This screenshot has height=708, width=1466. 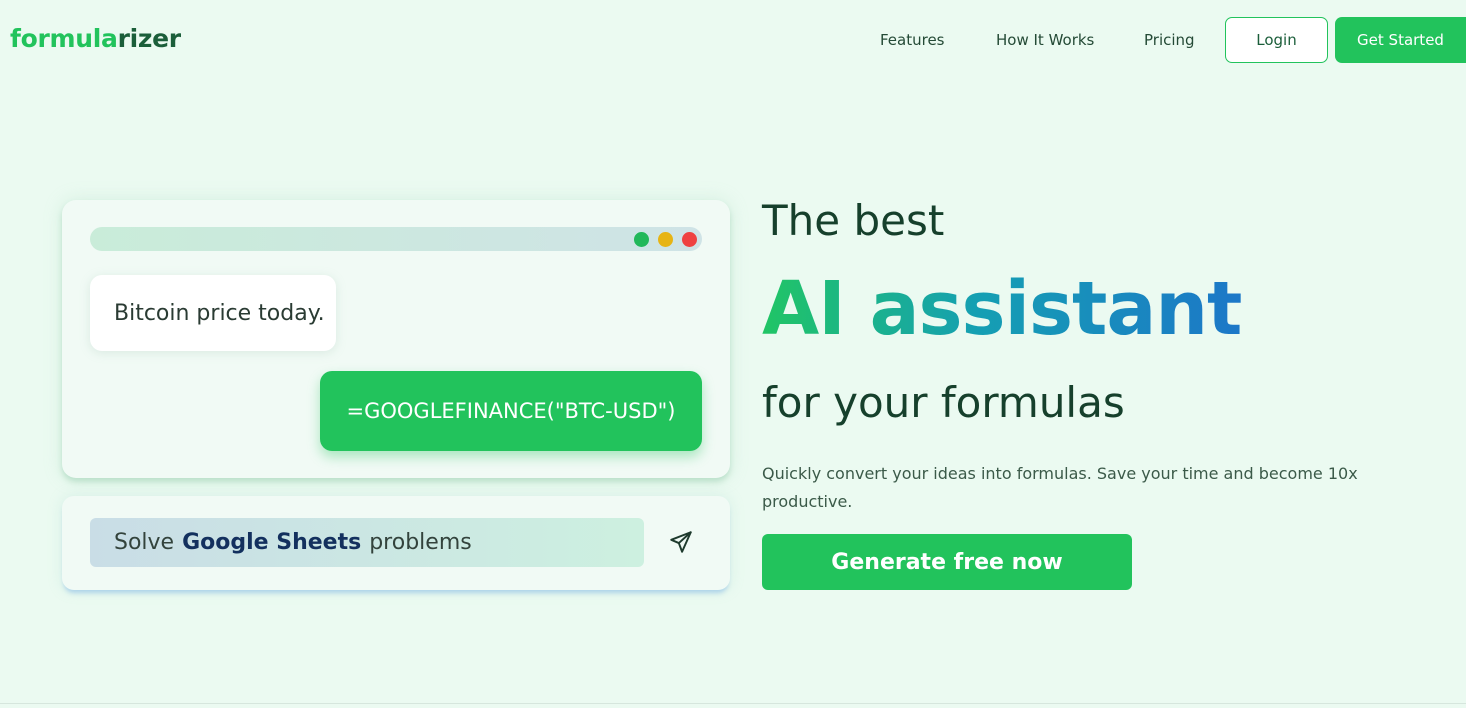 What do you see at coordinates (64, 38) in the screenshot?
I see `logo-part-formula: formula` at bounding box center [64, 38].